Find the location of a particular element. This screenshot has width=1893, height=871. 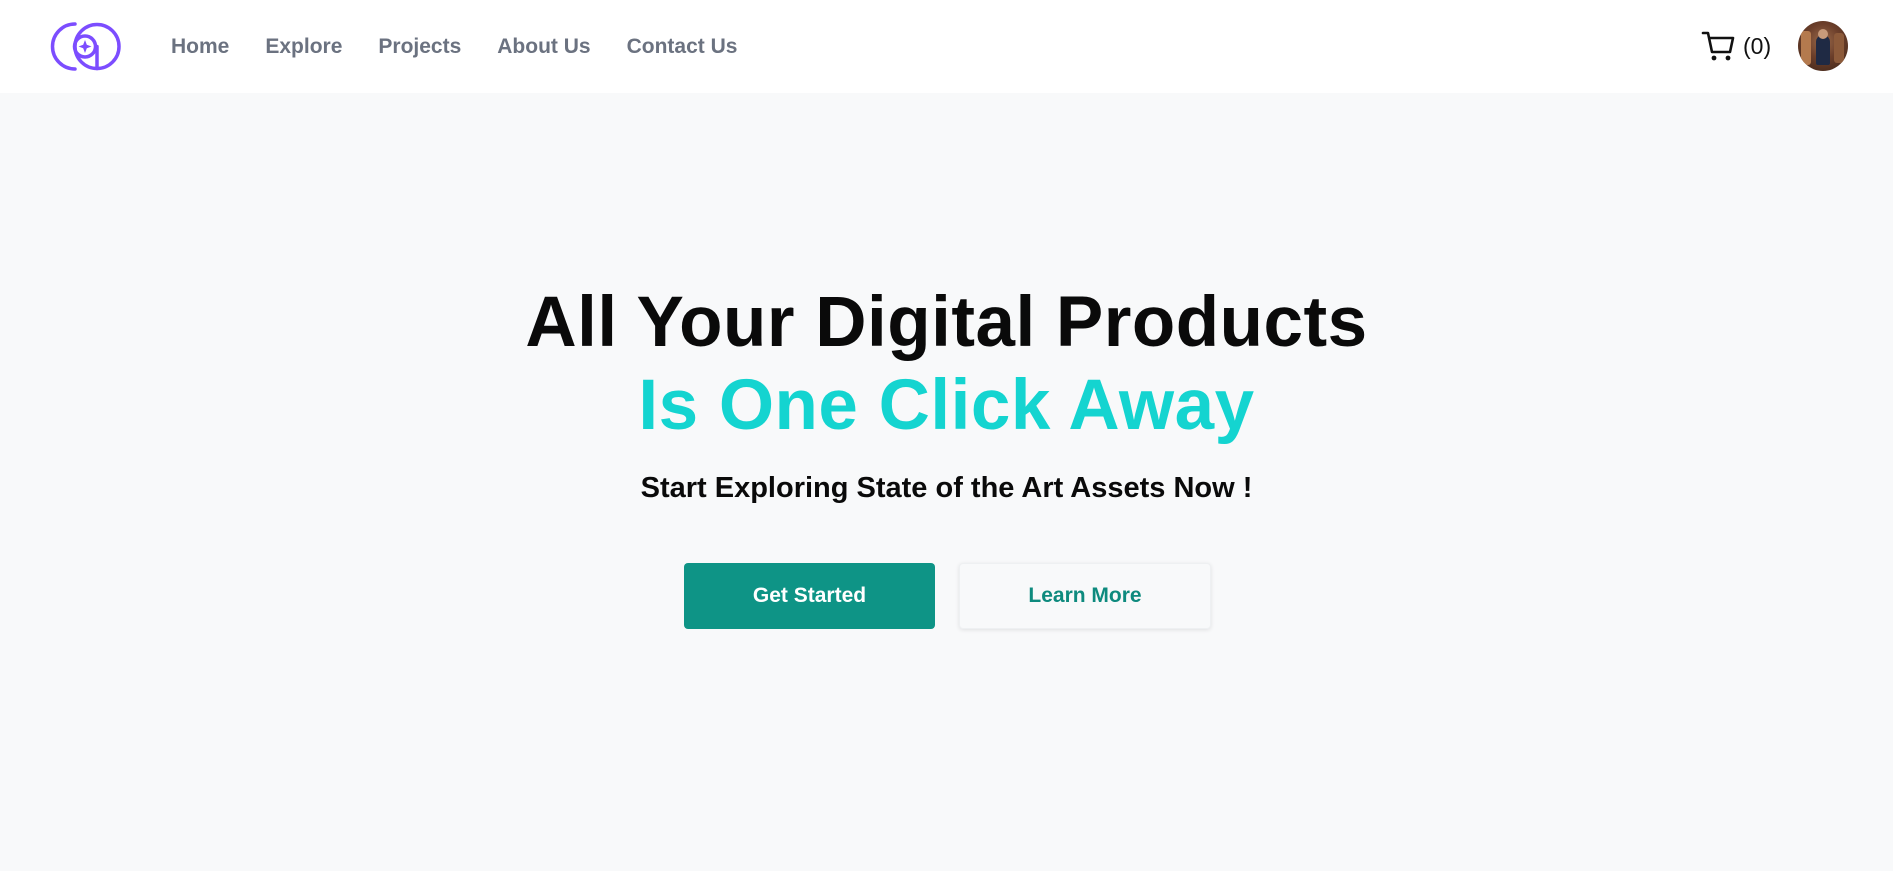

nav-link-explore: Explore is located at coordinates (303, 47).